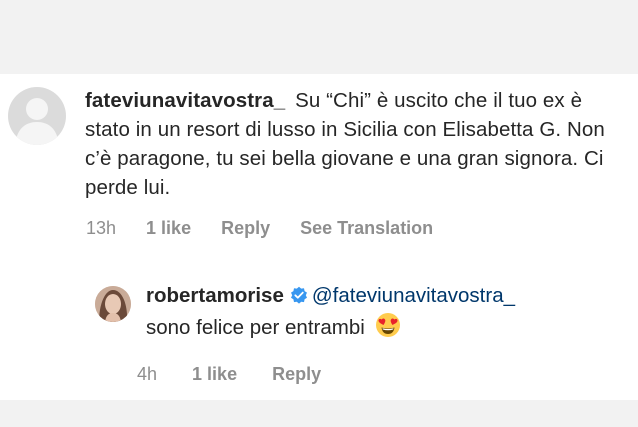  What do you see at coordinates (244, 374) in the screenshot?
I see `reply-meta: 4h 1 like Reply` at bounding box center [244, 374].